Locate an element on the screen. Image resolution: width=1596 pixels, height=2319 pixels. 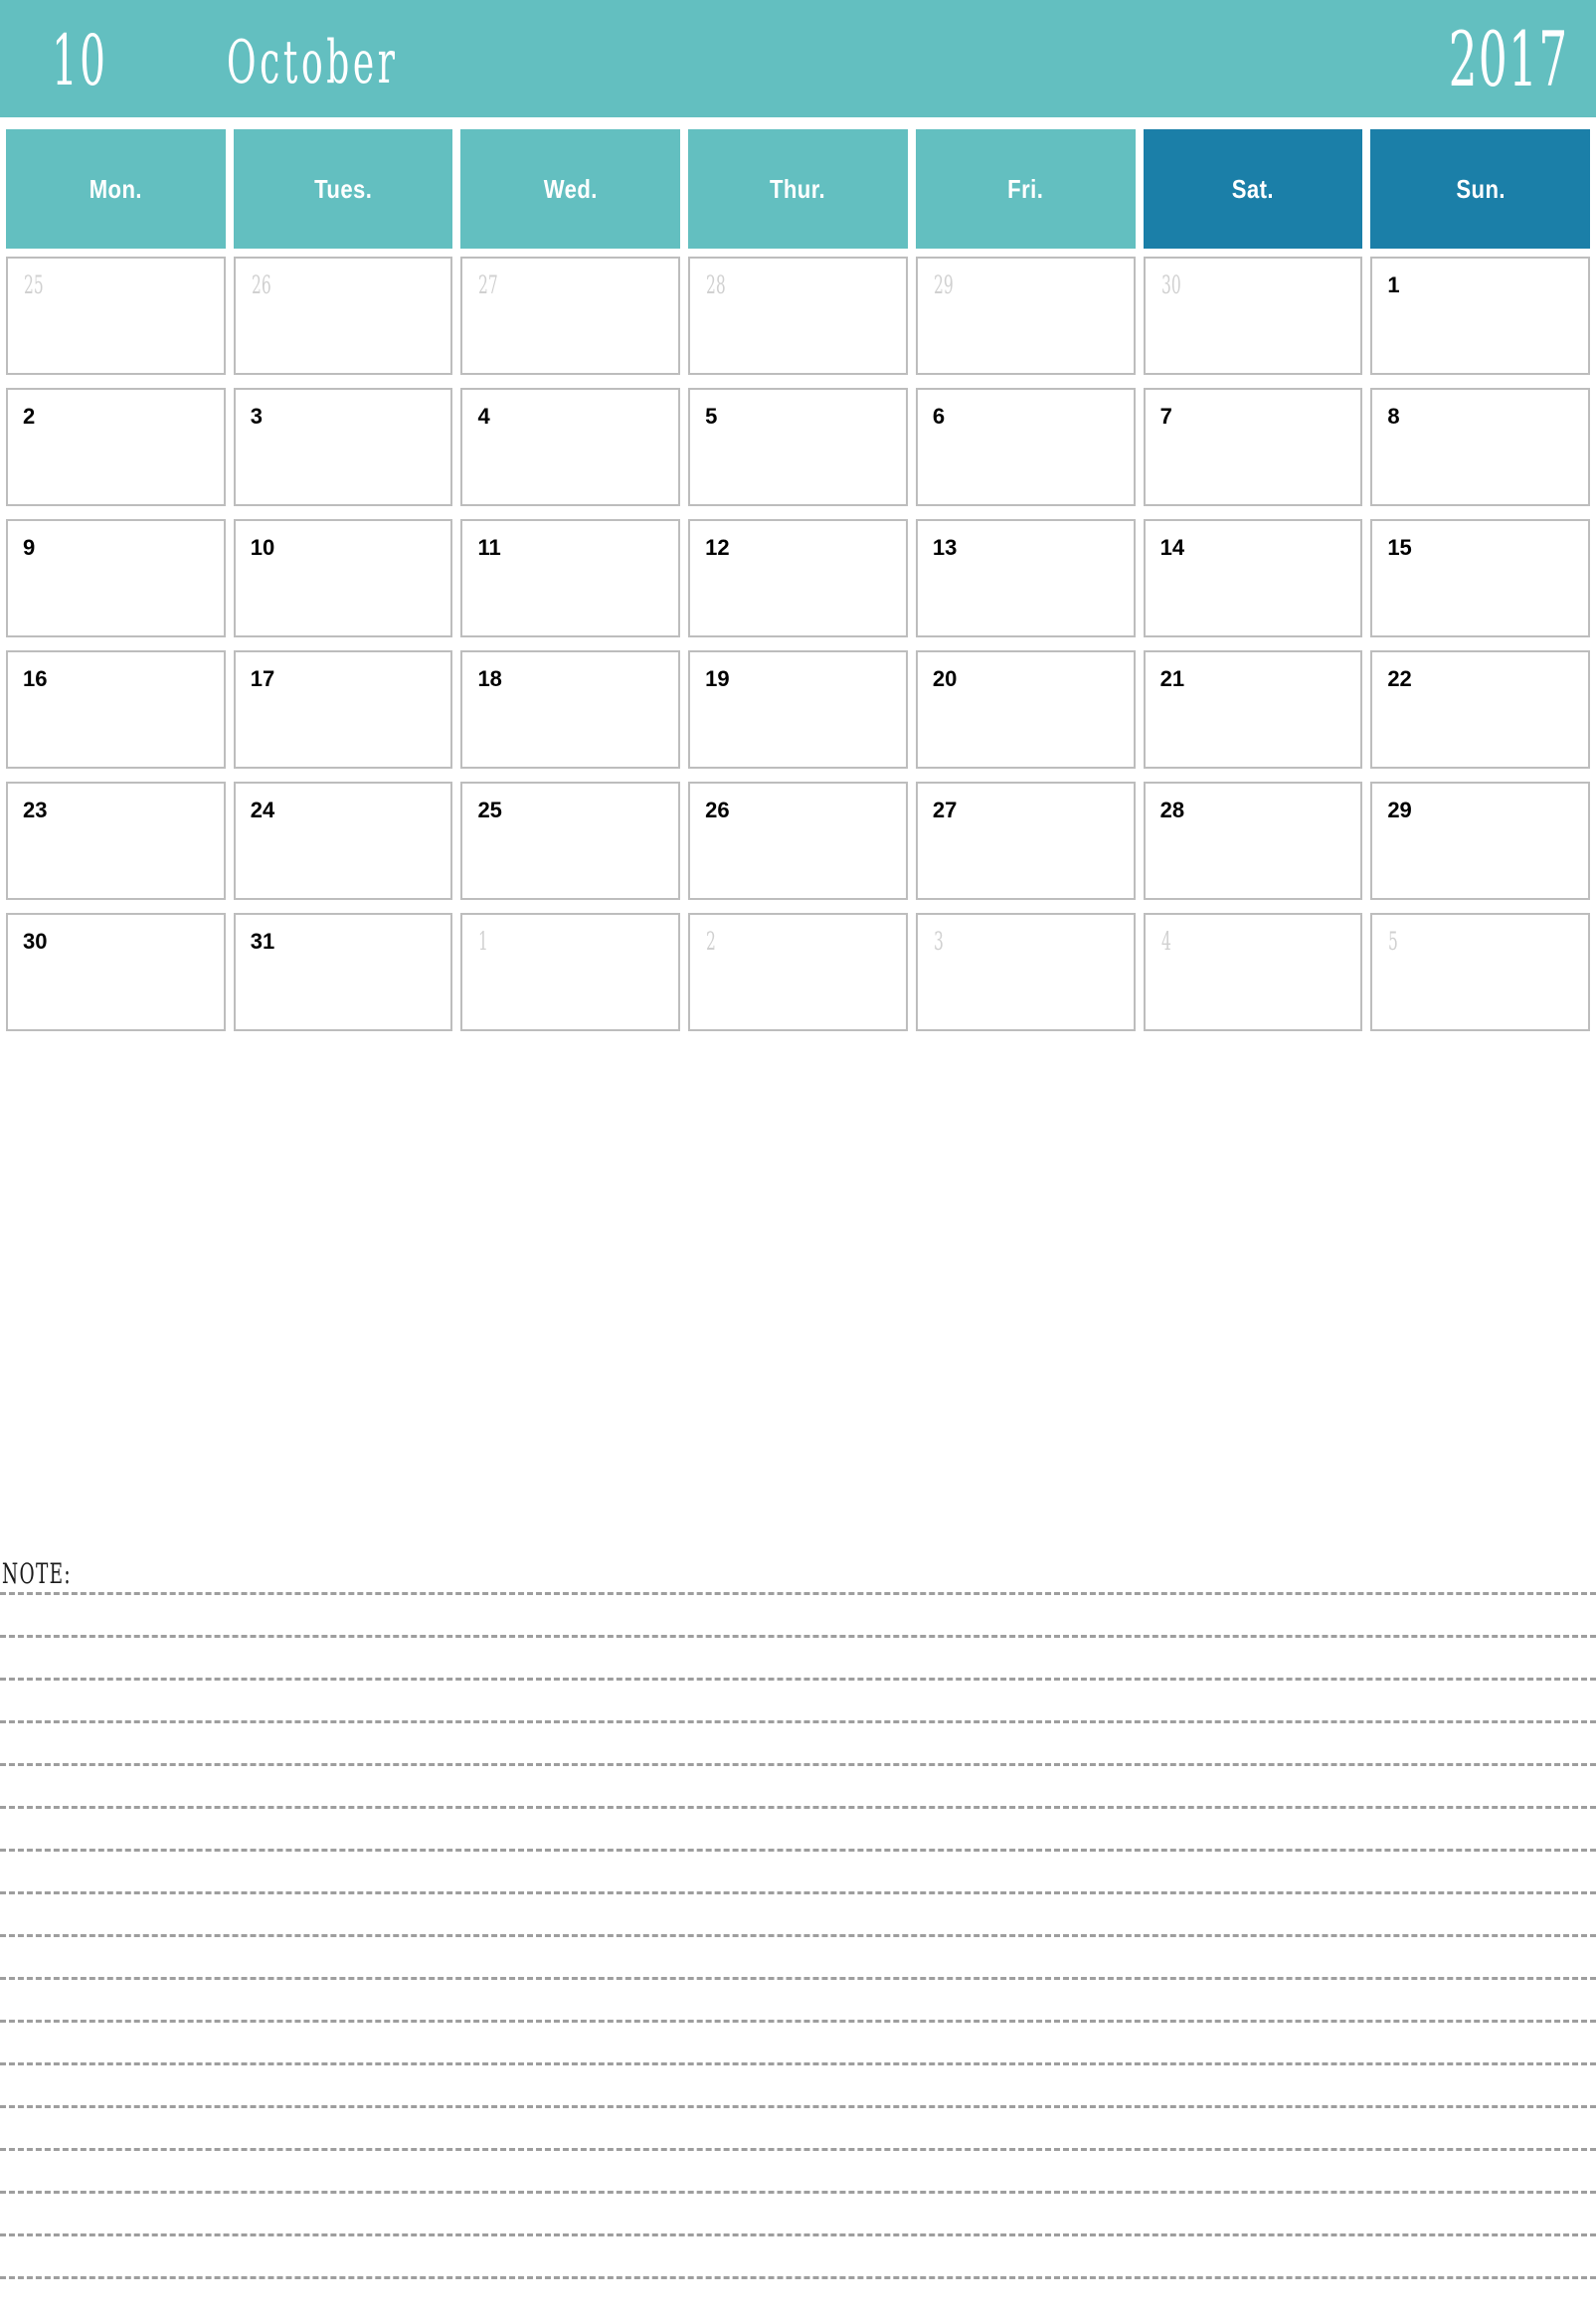
date-cell: 21 is located at coordinates (1253, 709).